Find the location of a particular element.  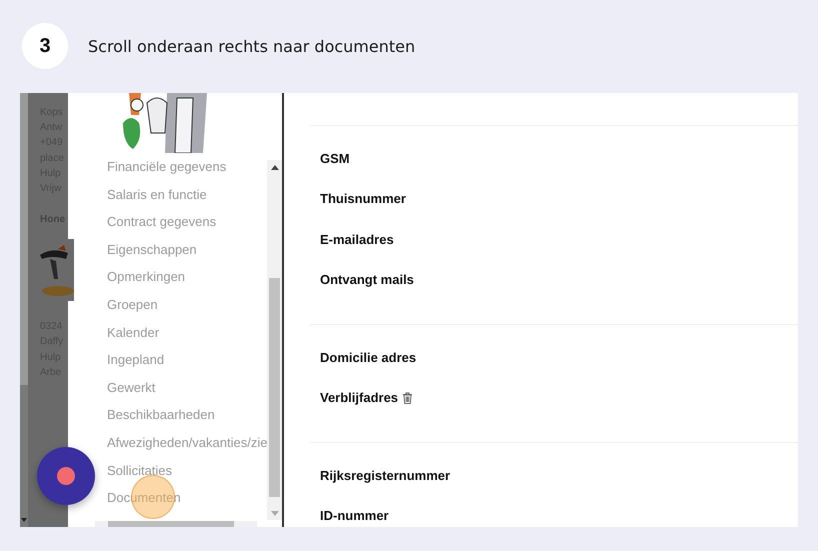

step-number: 3 is located at coordinates (45, 46).